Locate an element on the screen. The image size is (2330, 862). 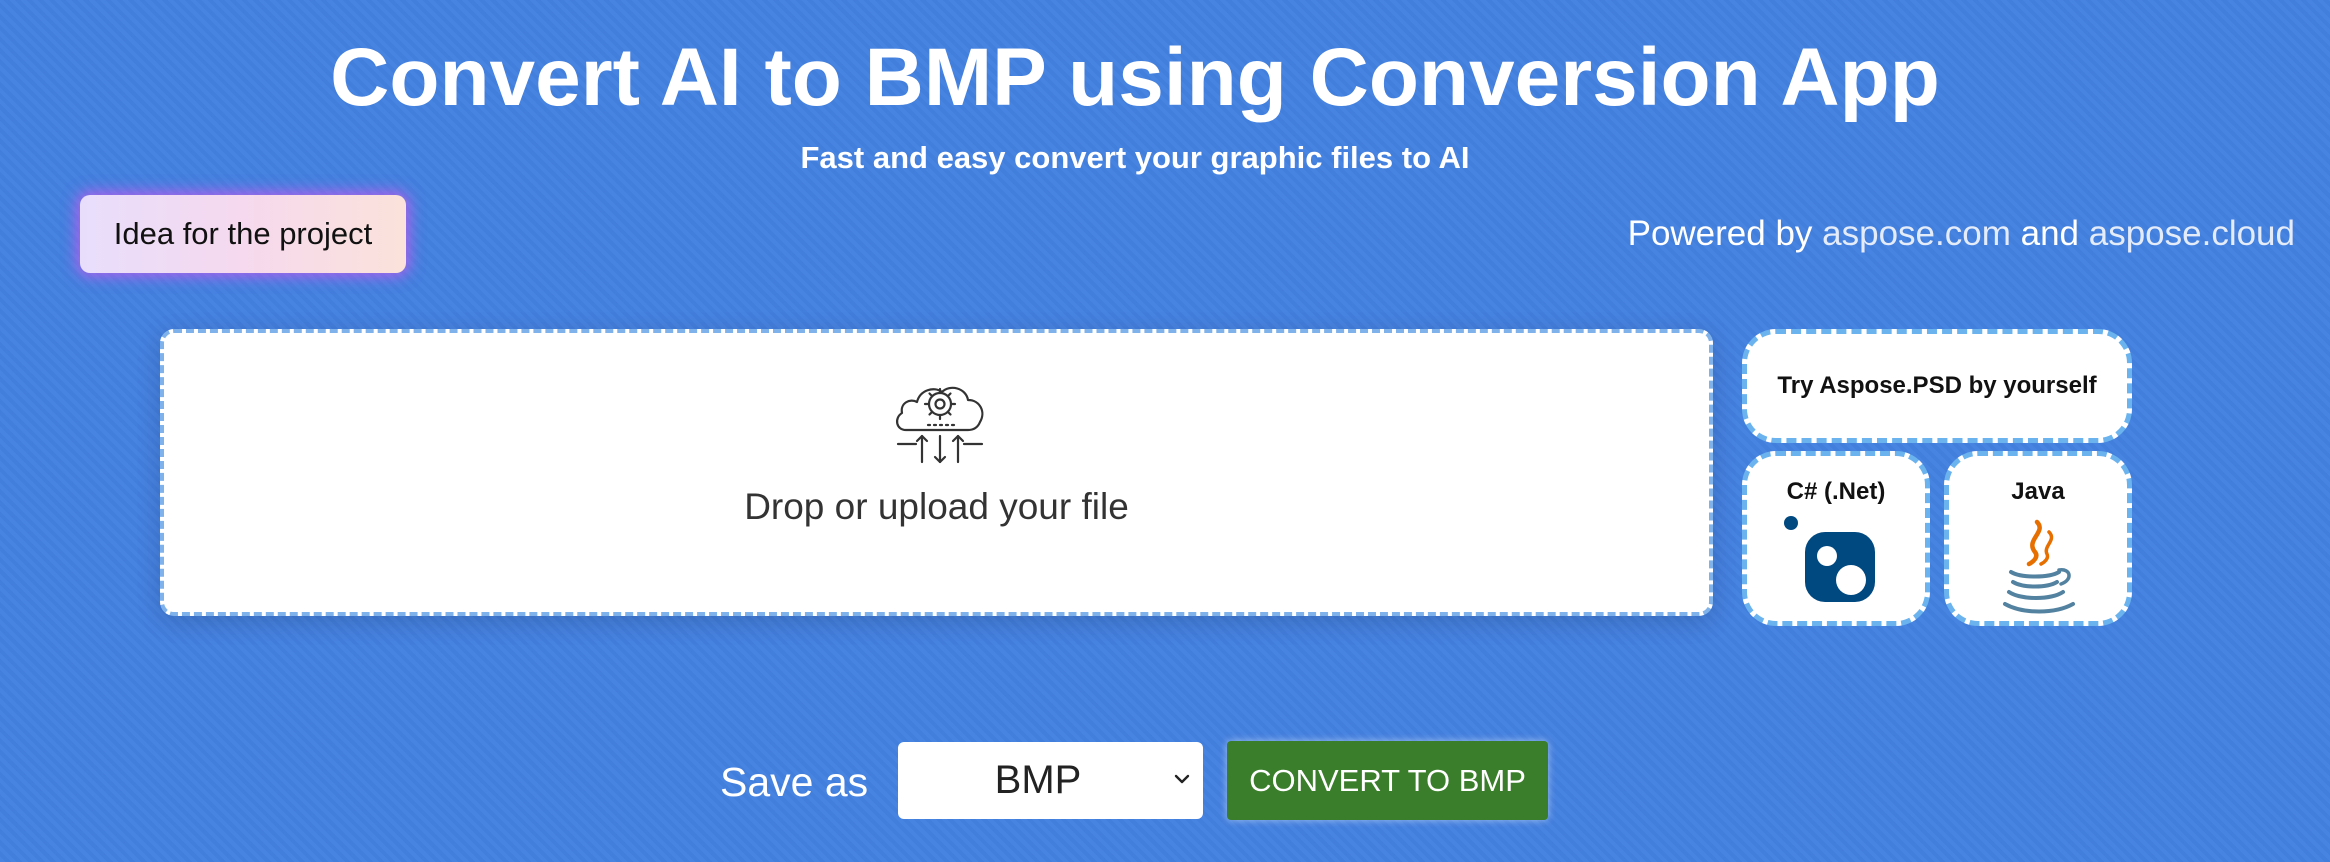
java-card: Java is located at coordinates (2038, 538).